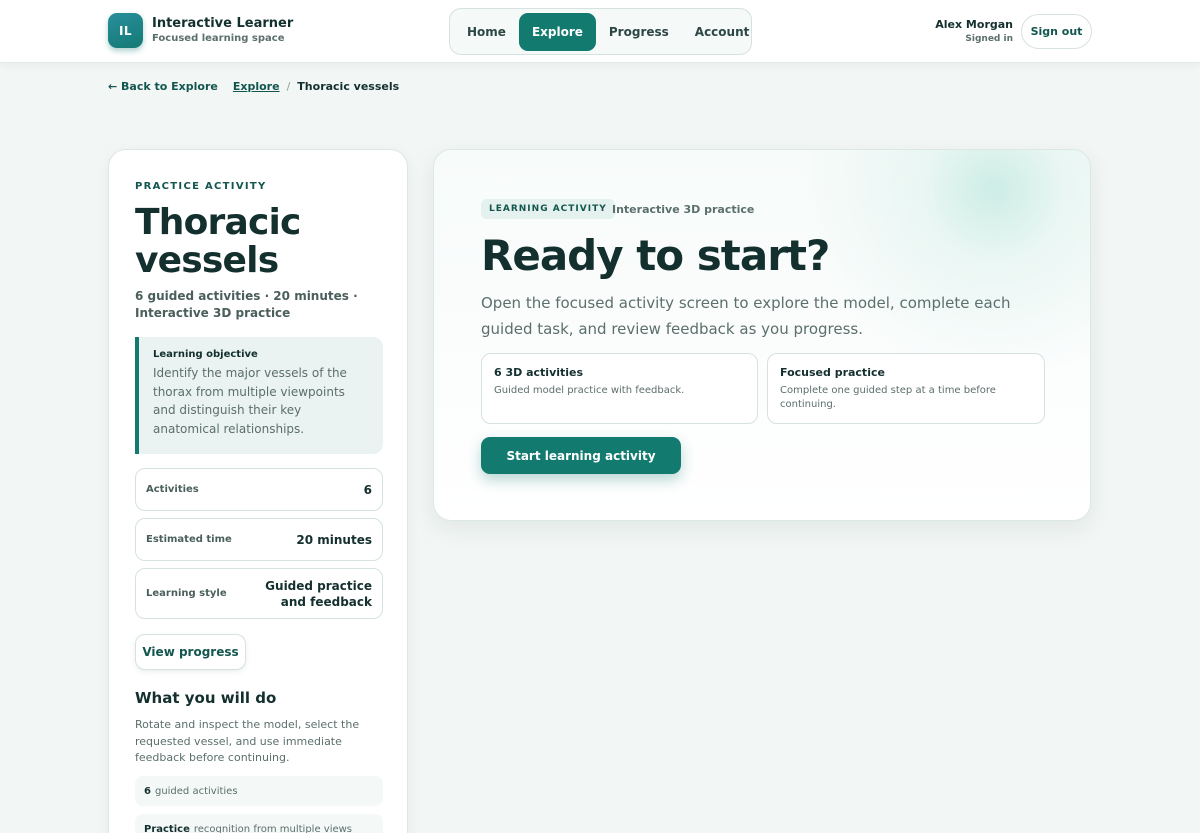 The height and width of the screenshot is (833, 1200). What do you see at coordinates (334, 539) in the screenshot?
I see `stat-value: 20 minutes` at bounding box center [334, 539].